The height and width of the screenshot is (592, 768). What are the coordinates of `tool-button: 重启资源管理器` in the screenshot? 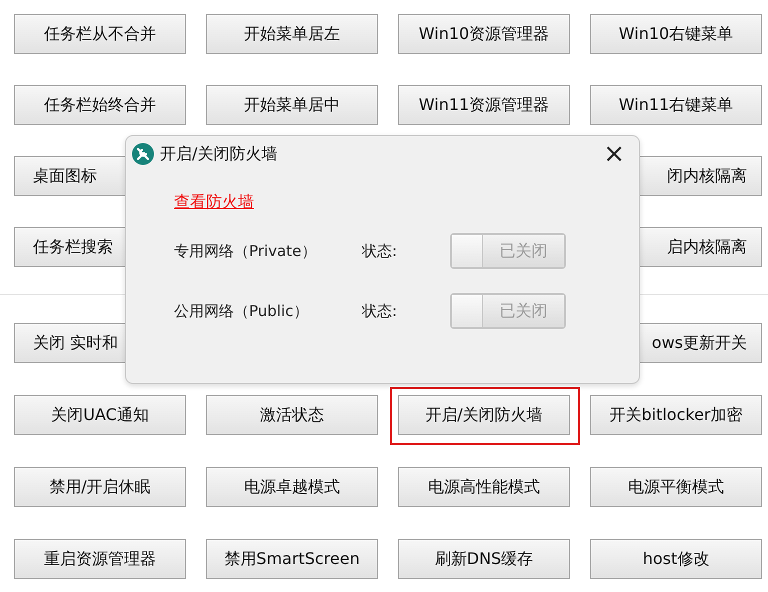 It's located at (100, 559).